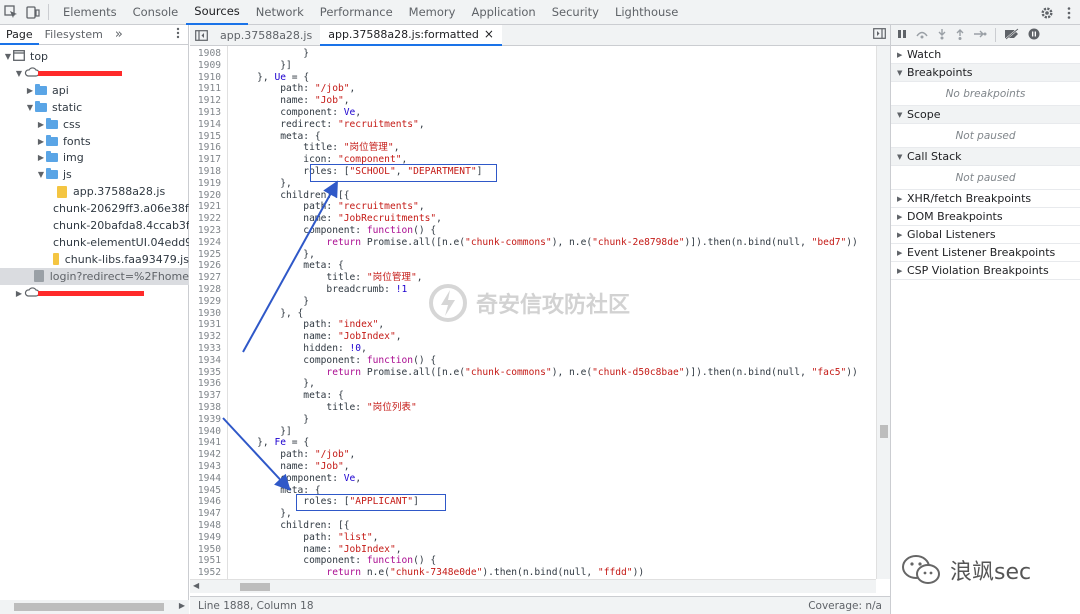 This screenshot has width=1080, height=614. I want to click on watermark: 奇安信攻防社区, so click(529, 303).